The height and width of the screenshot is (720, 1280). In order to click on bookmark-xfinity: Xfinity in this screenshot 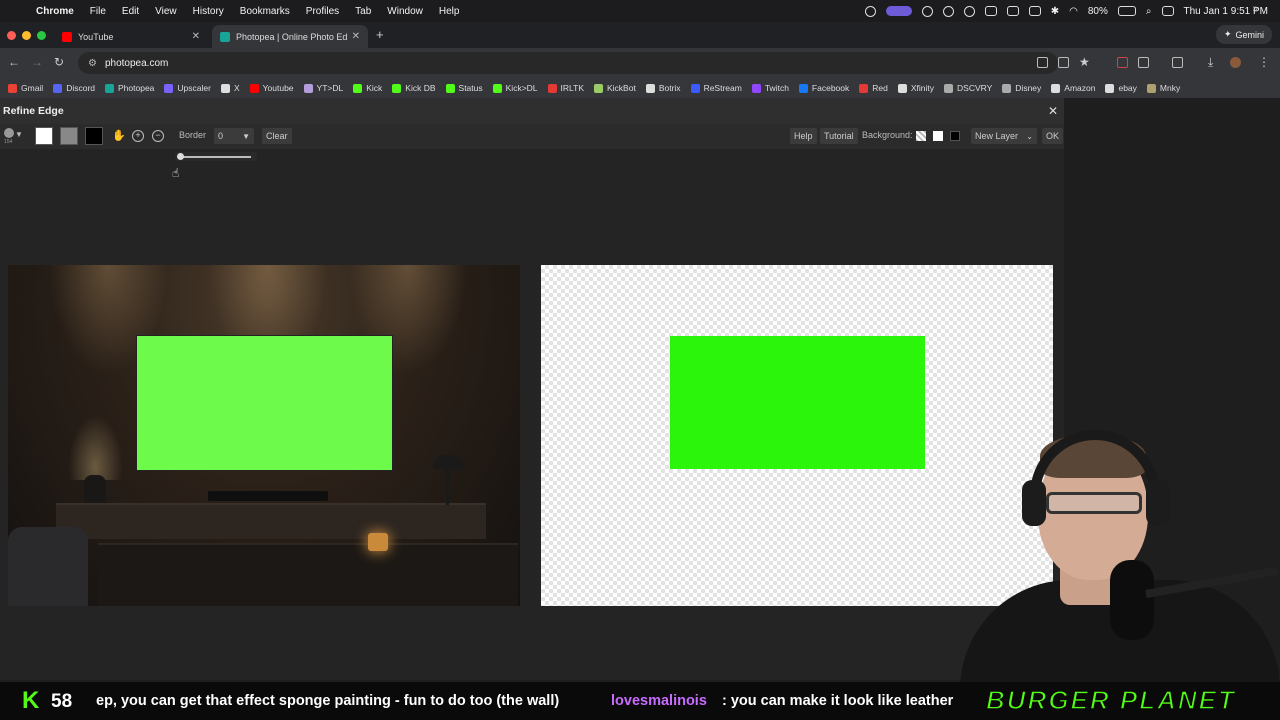, I will do `click(915, 88)`.